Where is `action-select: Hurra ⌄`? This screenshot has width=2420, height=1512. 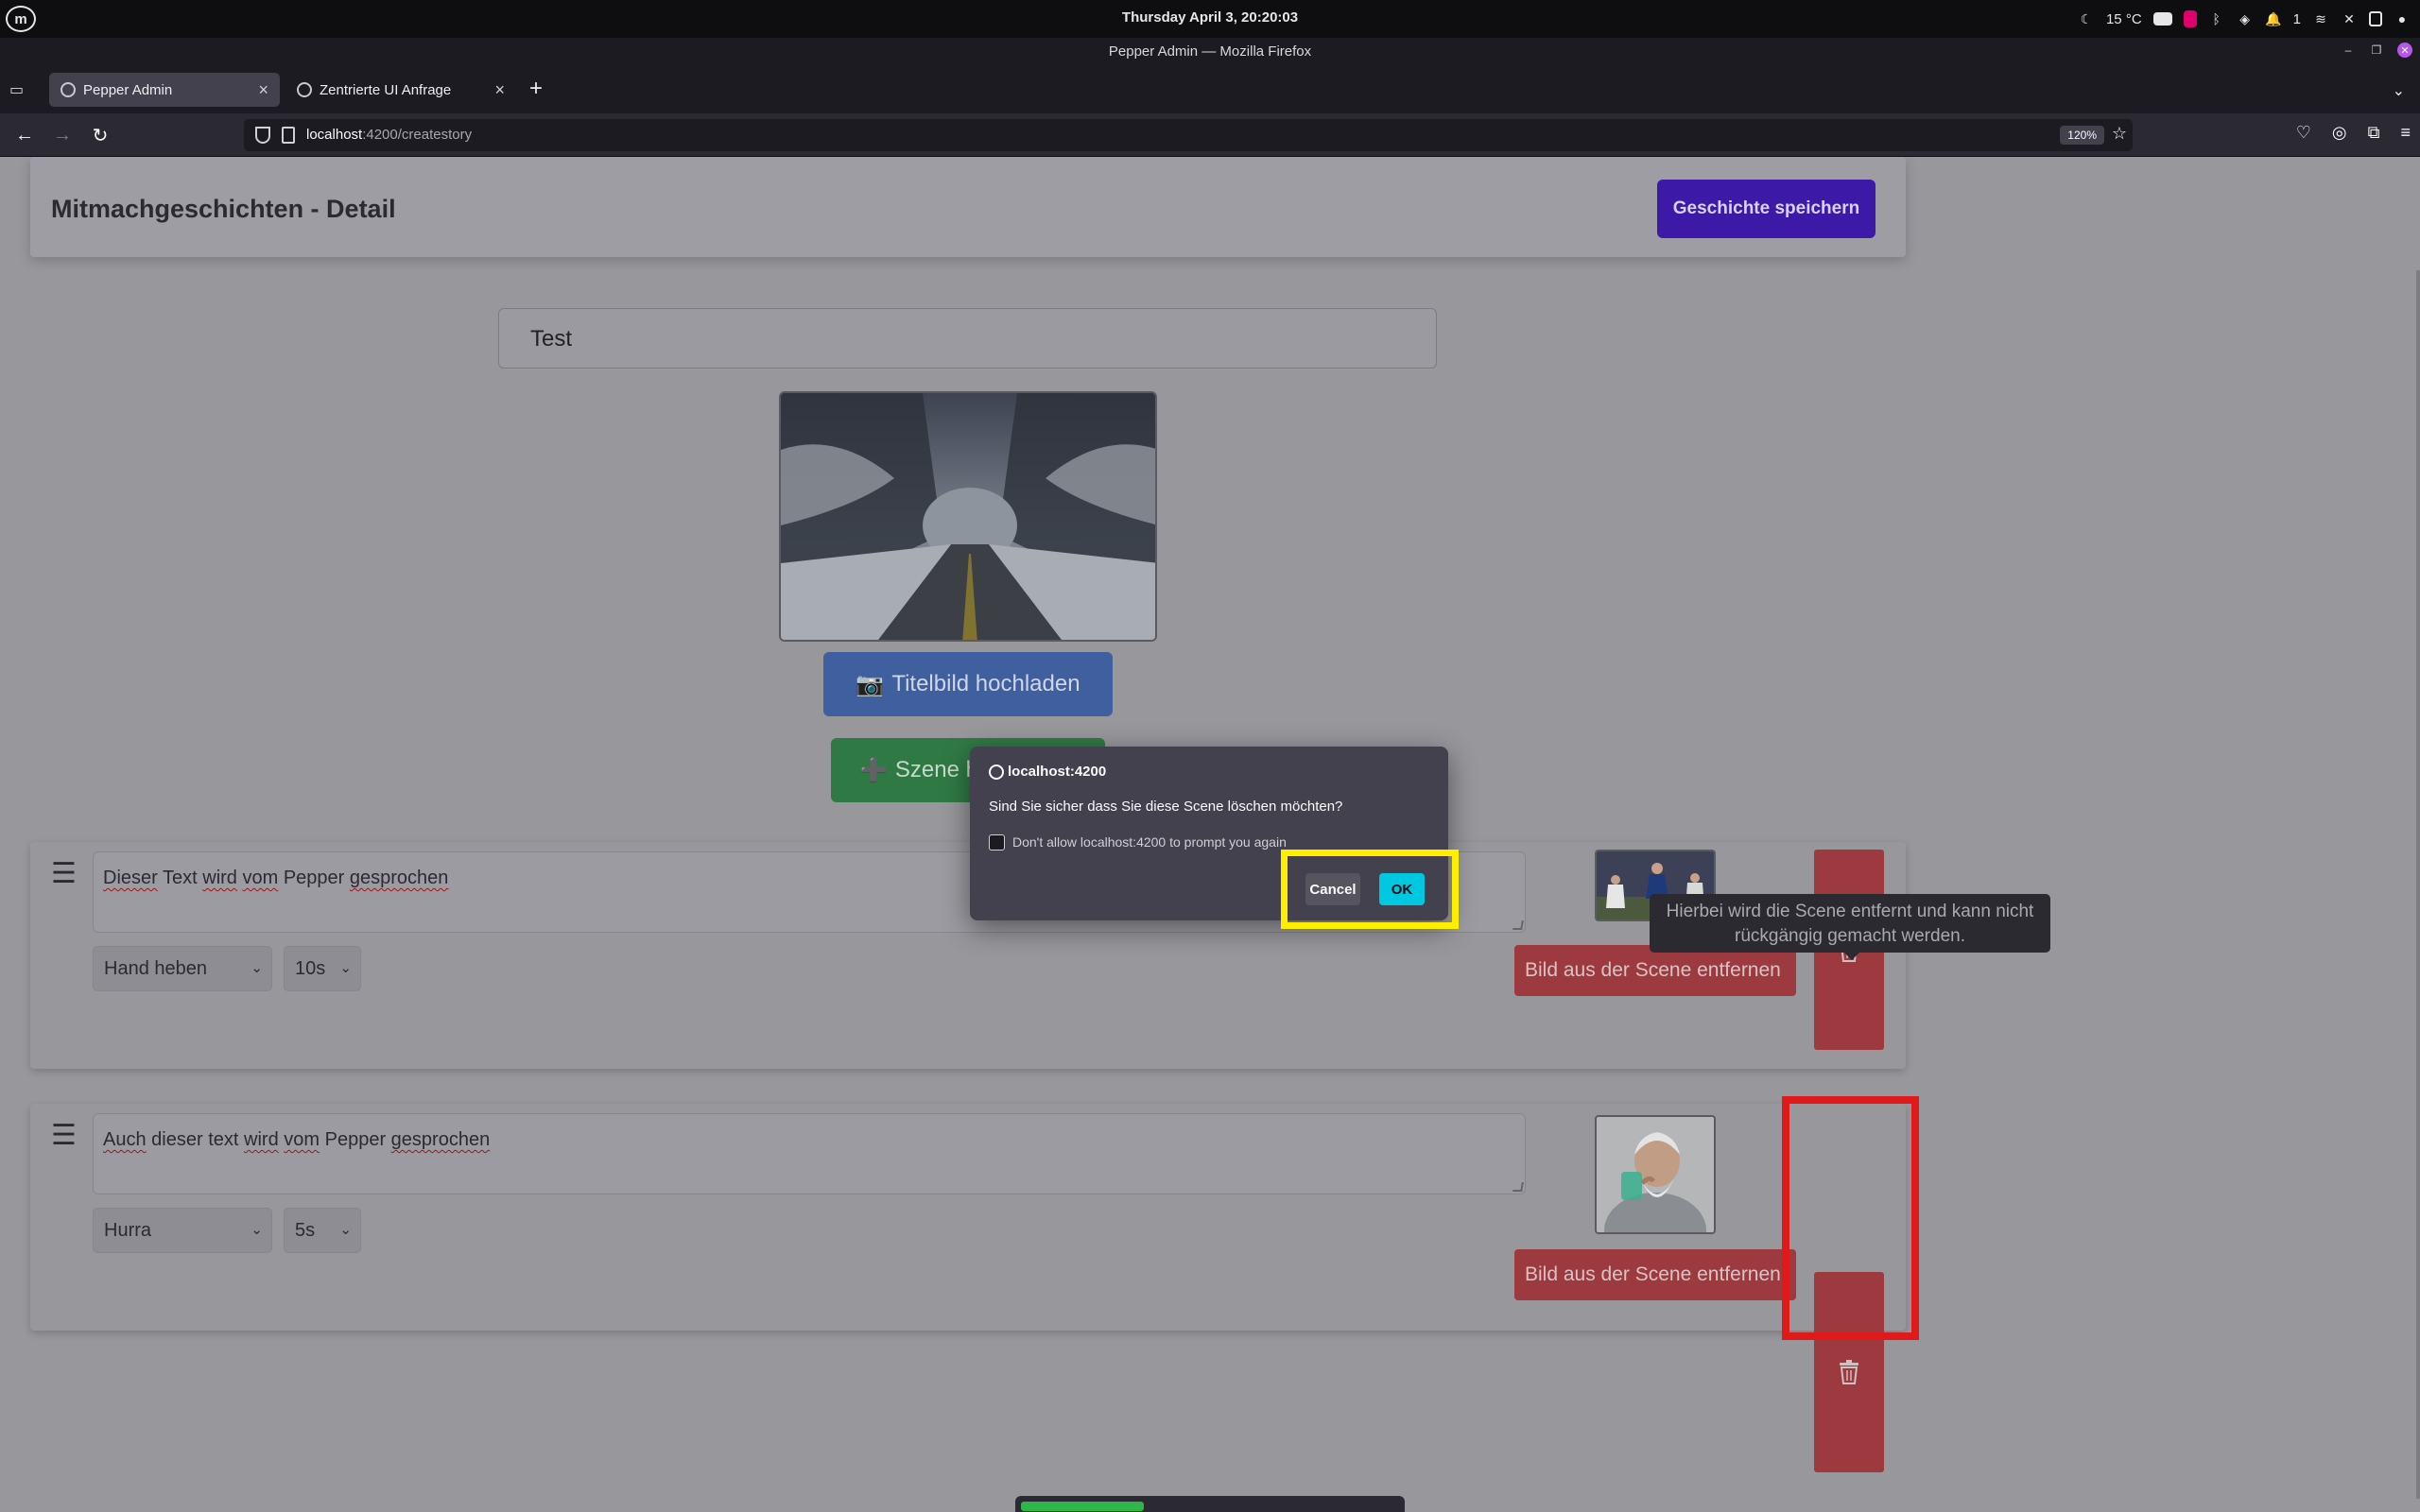
action-select: Hurra ⌄ is located at coordinates (182, 1230).